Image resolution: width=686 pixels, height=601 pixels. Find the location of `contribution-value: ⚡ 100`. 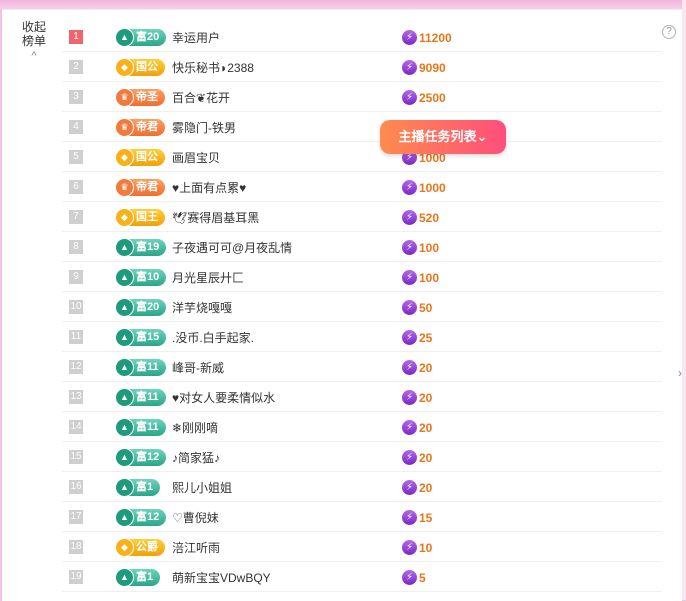

contribution-value: ⚡ 100 is located at coordinates (420, 277).